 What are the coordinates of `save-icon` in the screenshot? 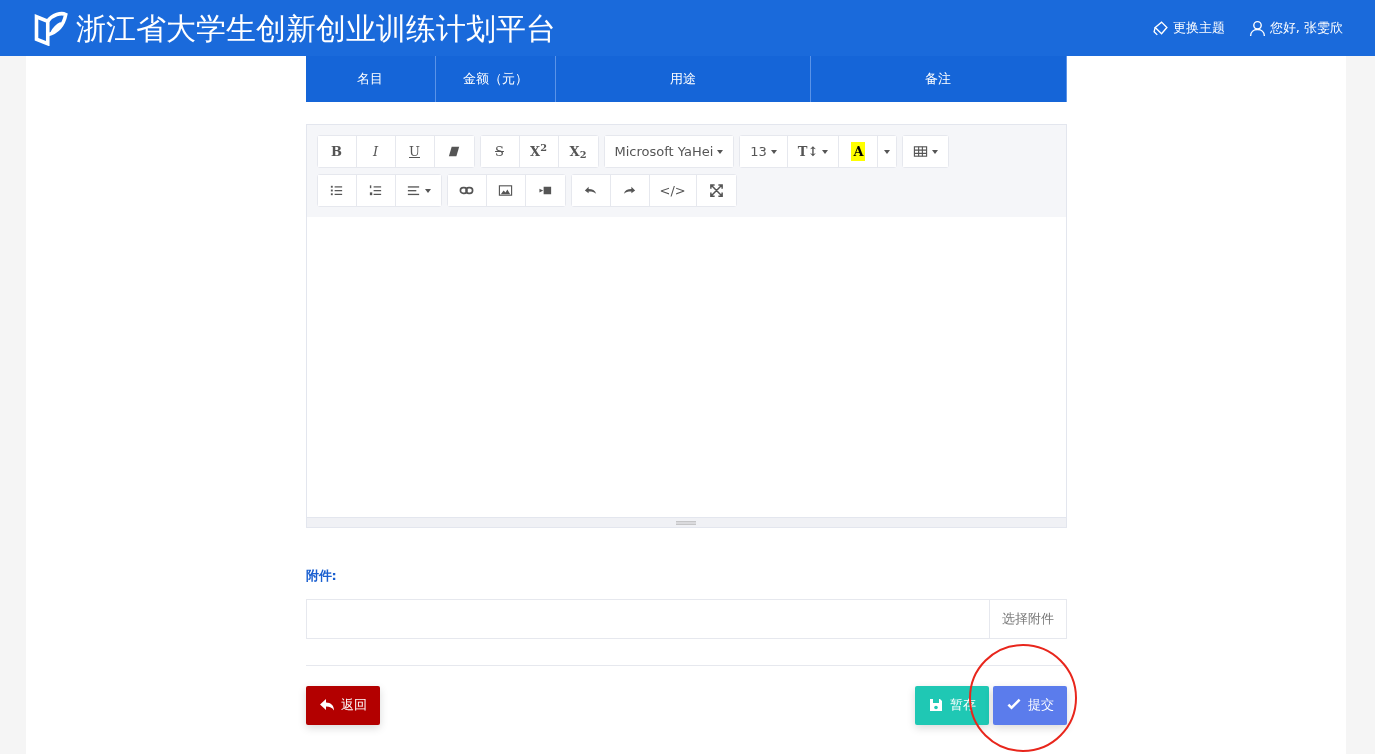 It's located at (935, 705).